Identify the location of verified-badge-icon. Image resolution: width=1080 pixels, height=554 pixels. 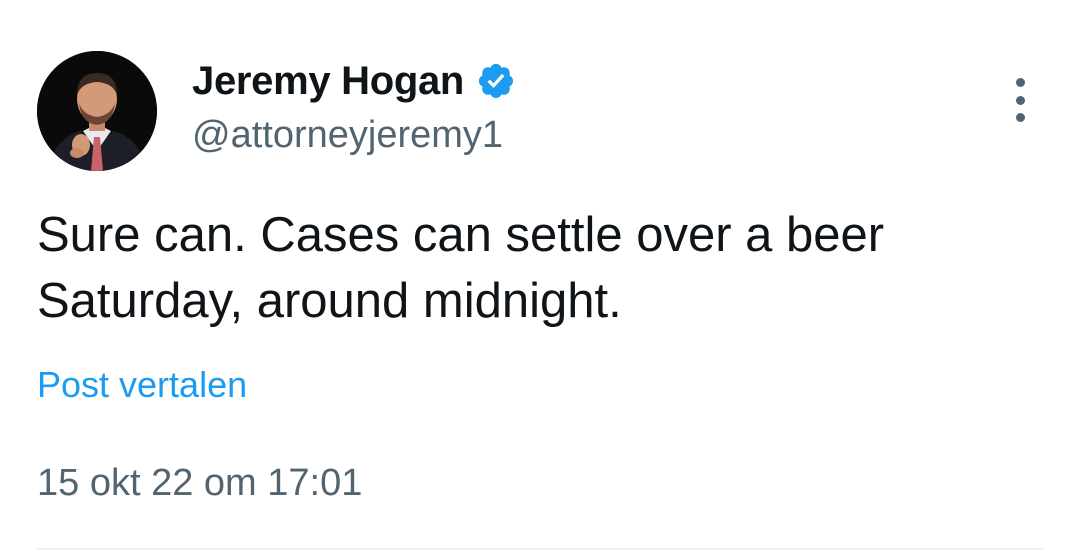
(496, 81).